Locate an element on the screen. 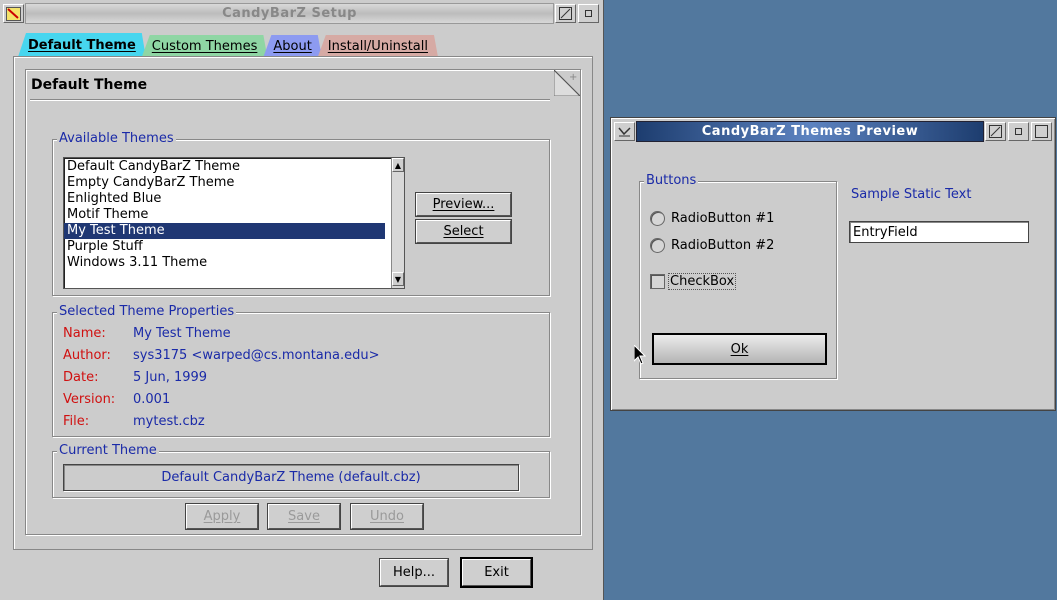 Image resolution: width=1057 pixels, height=600 pixels. restore-icon is located at coordinates (1041, 131).